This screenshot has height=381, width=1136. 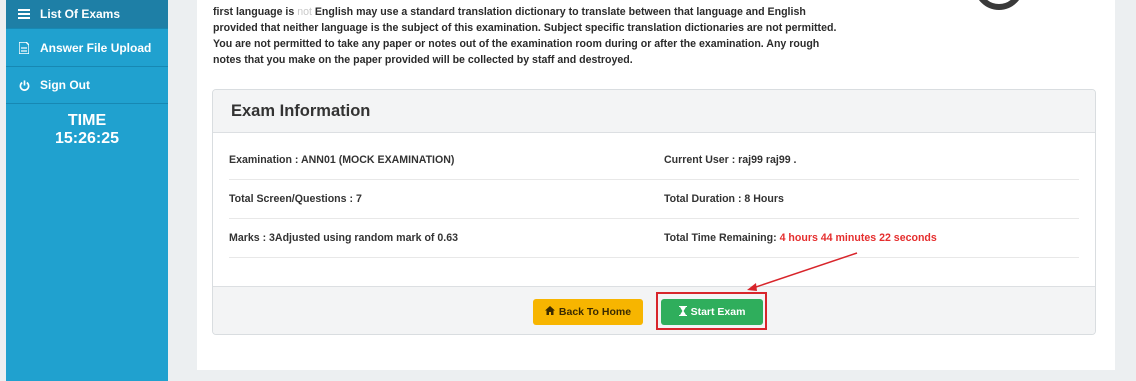 I want to click on examination-info: Examination : ANN01 (MOCK EXAMINATION), so click(x=342, y=160).